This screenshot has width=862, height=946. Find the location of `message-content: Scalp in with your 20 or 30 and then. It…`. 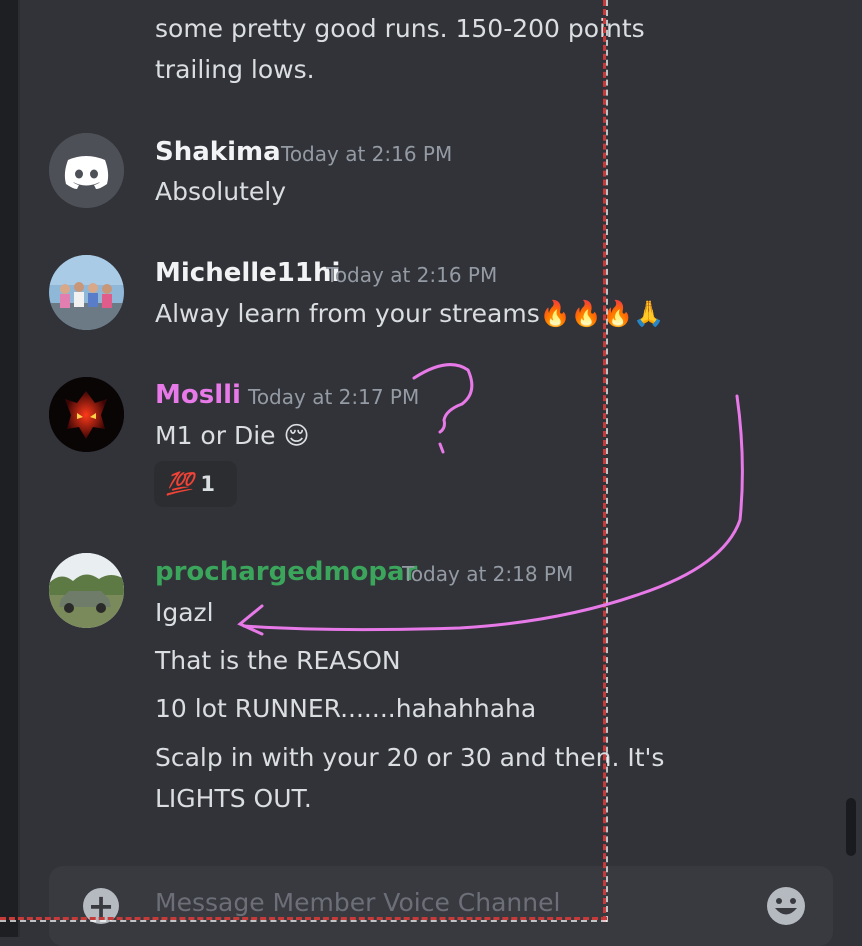

message-content: Scalp in with your 20 or 30 and then. It… is located at coordinates (410, 757).